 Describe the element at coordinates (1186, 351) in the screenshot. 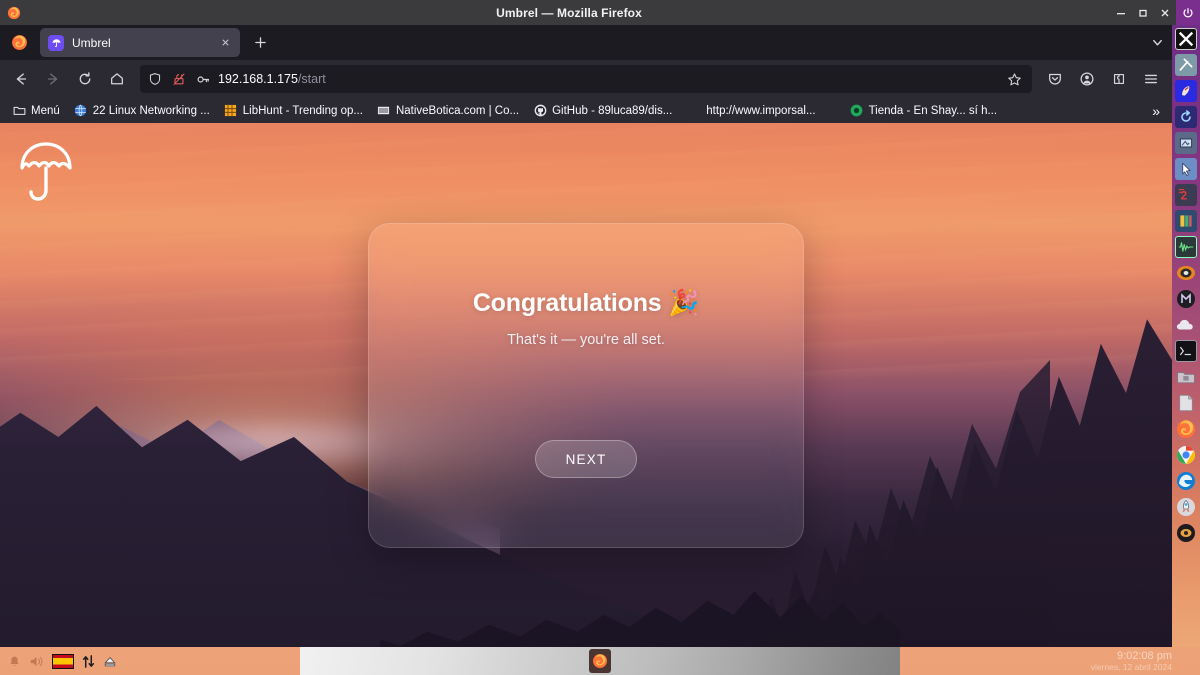

I see `dock-item-terminal` at that location.